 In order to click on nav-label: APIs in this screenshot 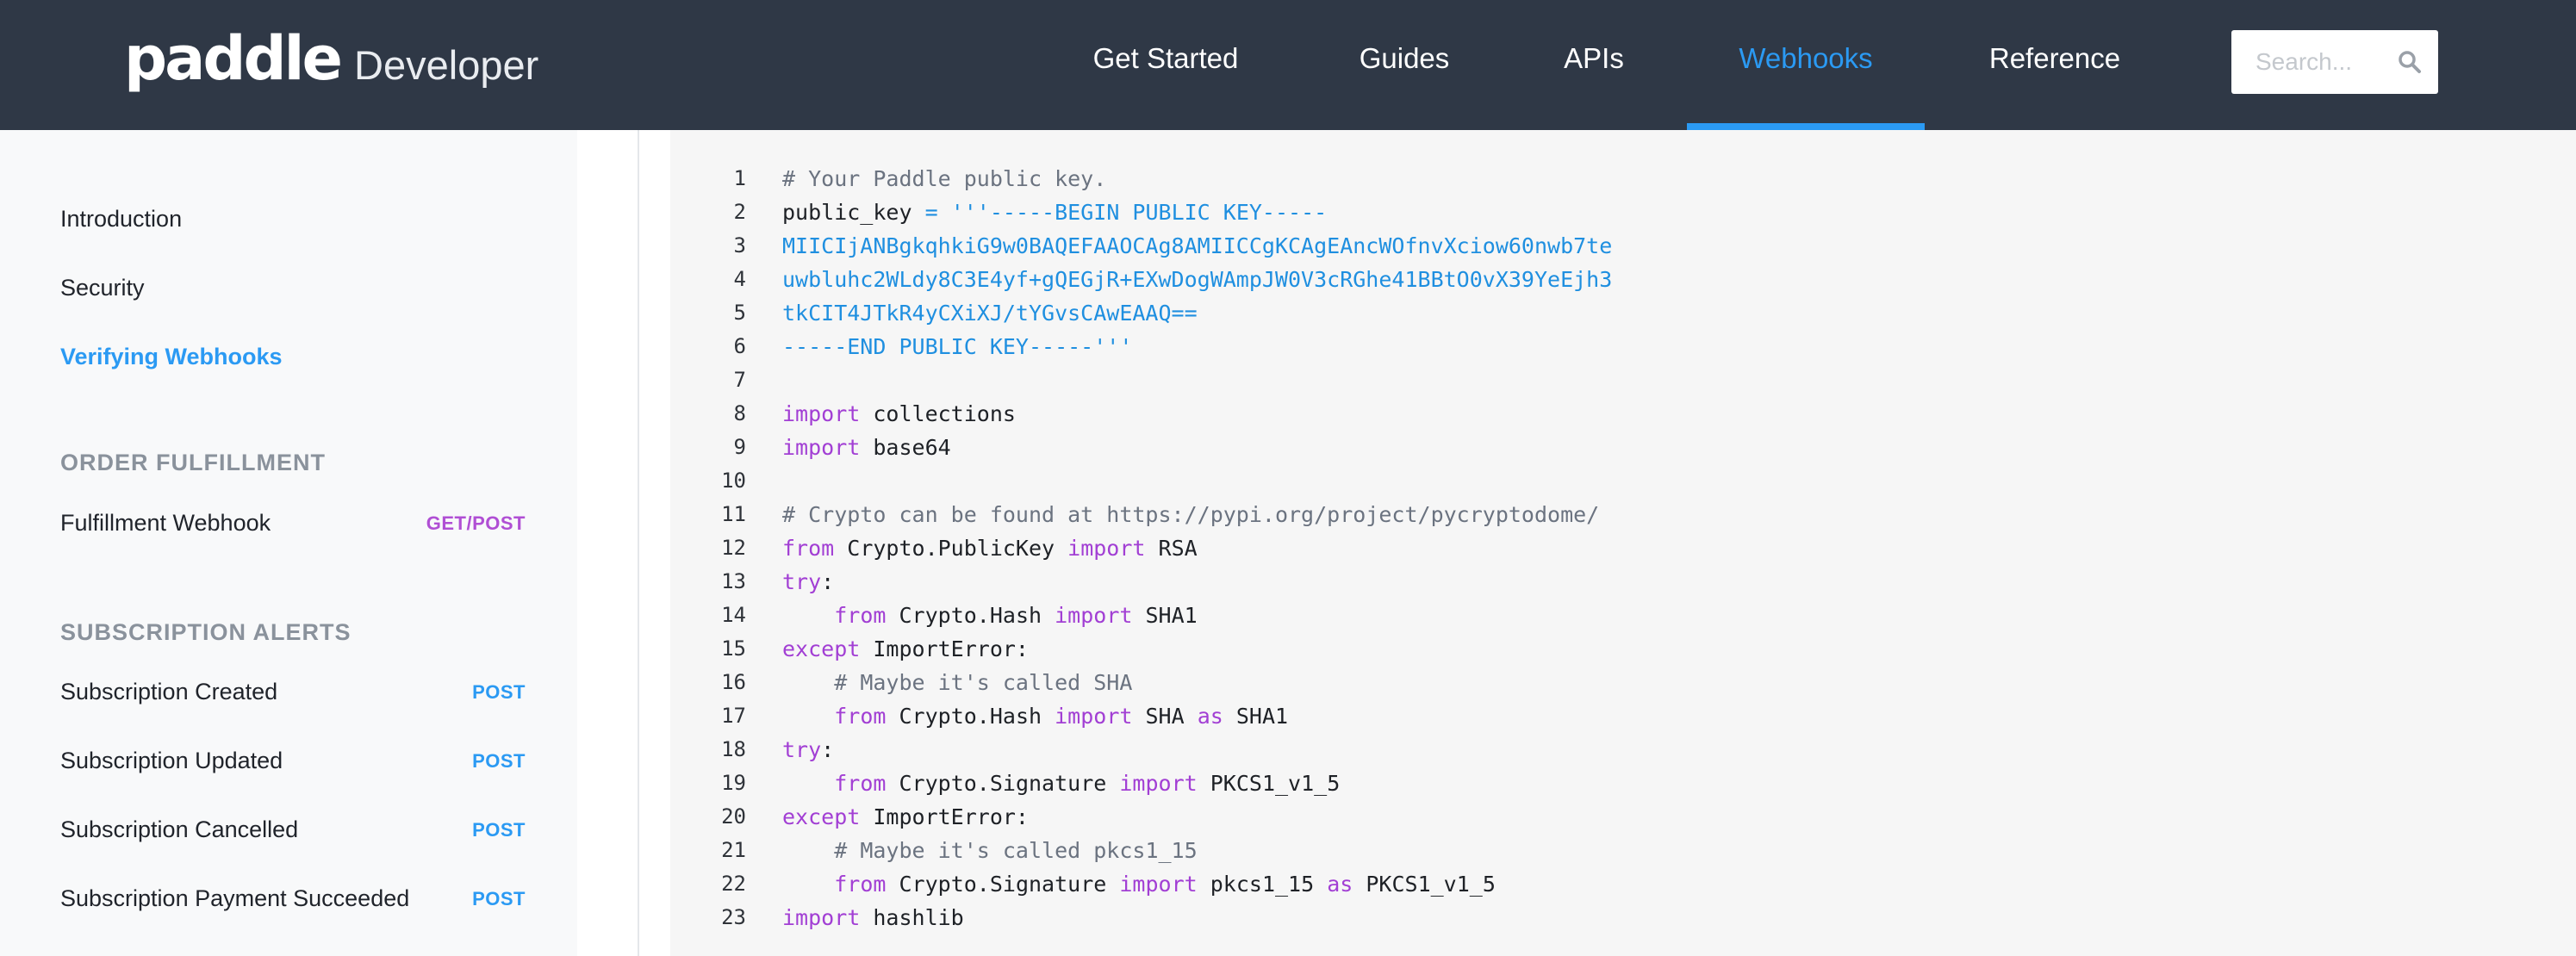, I will do `click(1594, 58)`.